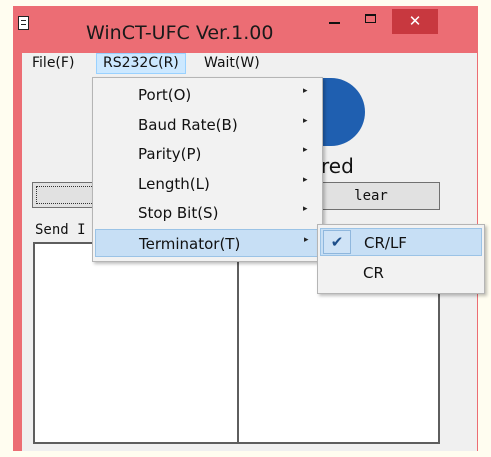 The width and height of the screenshot is (491, 457). What do you see at coordinates (53, 63) in the screenshot?
I see `menu-file: File(F)` at bounding box center [53, 63].